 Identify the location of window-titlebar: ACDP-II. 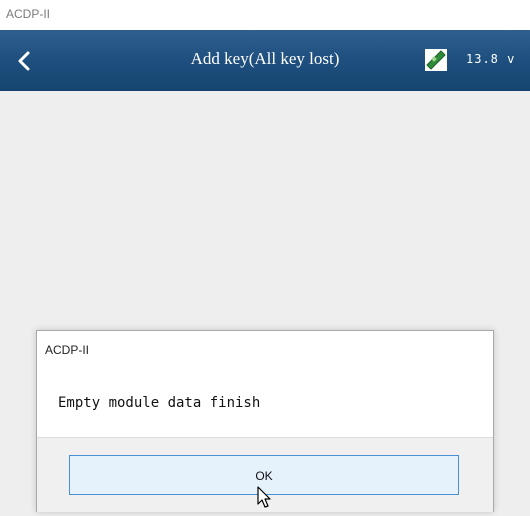
(265, 15).